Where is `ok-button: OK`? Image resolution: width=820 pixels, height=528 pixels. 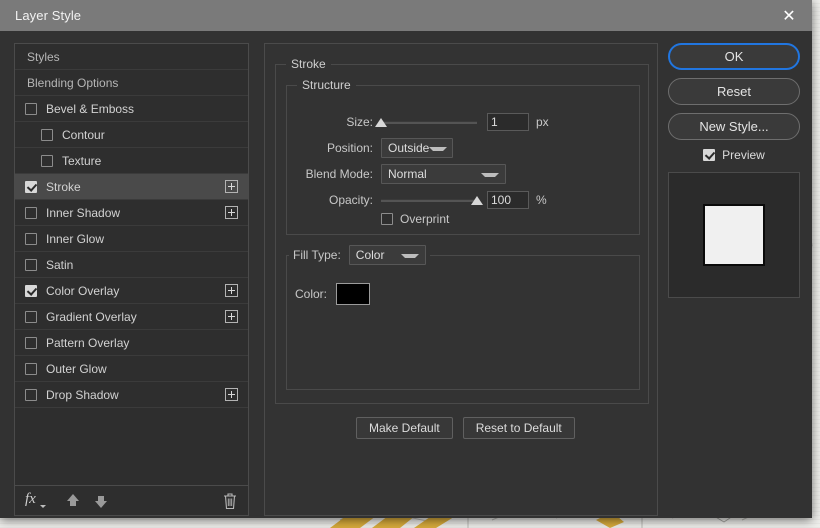
ok-button: OK is located at coordinates (734, 56).